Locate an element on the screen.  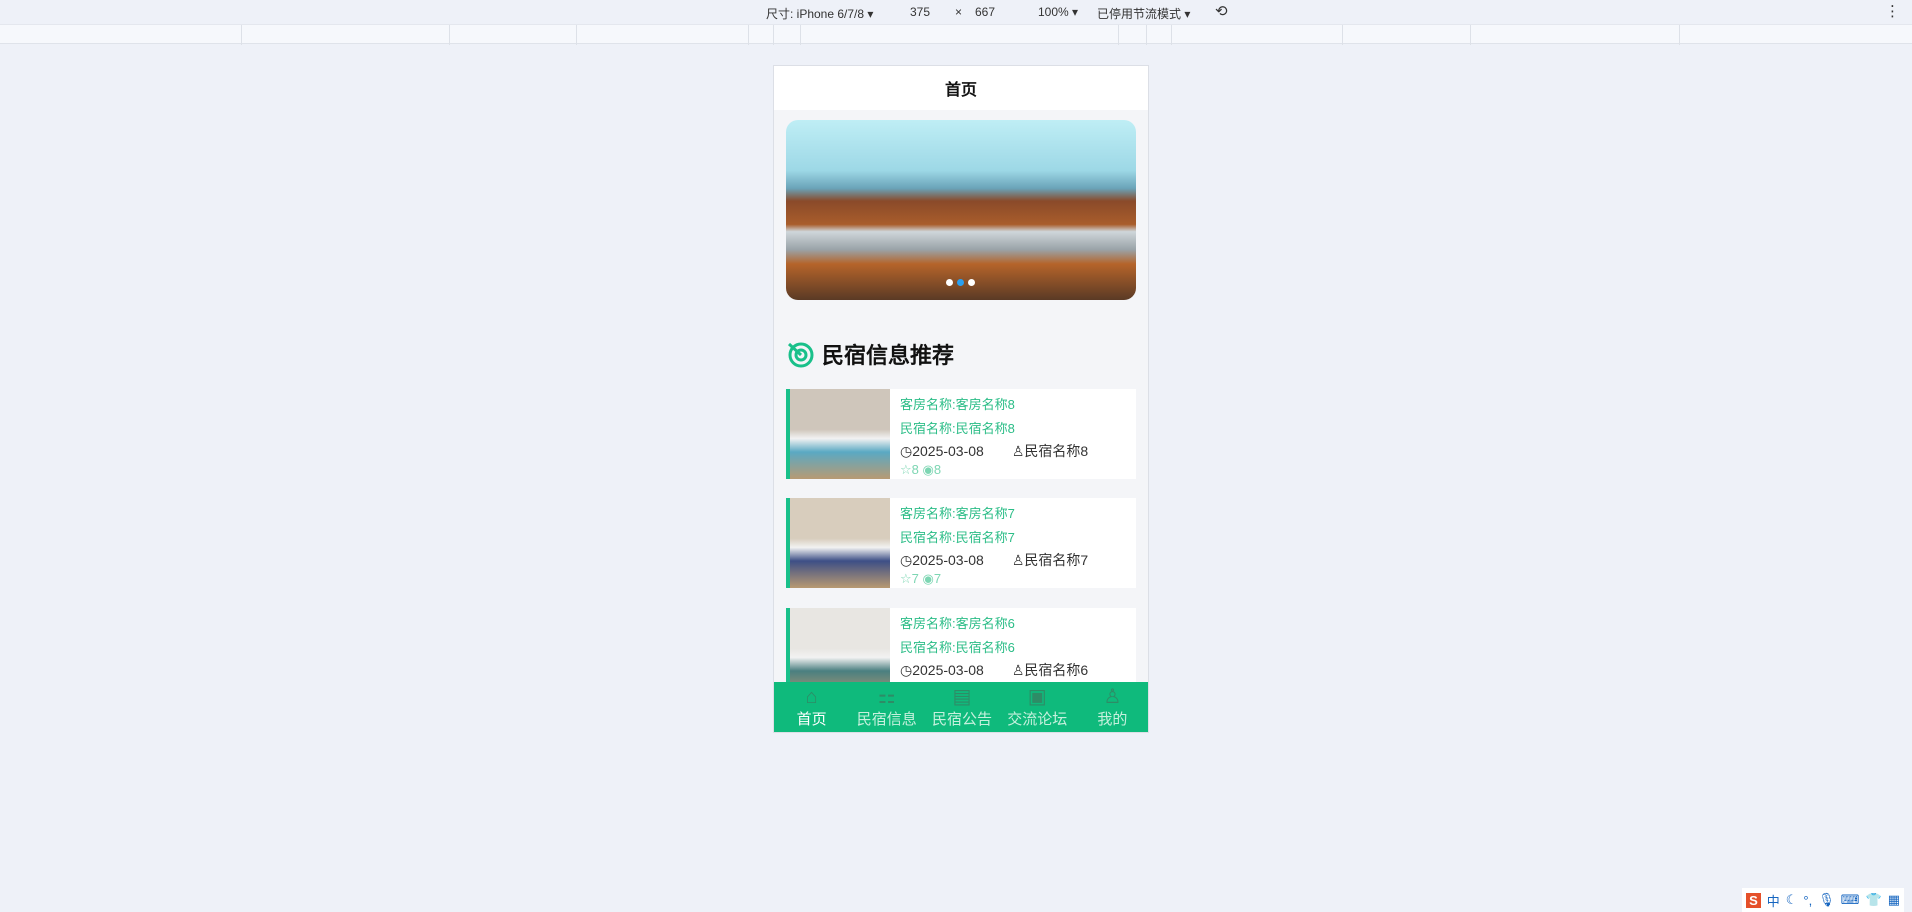
carousel-dots is located at coordinates (960, 282).